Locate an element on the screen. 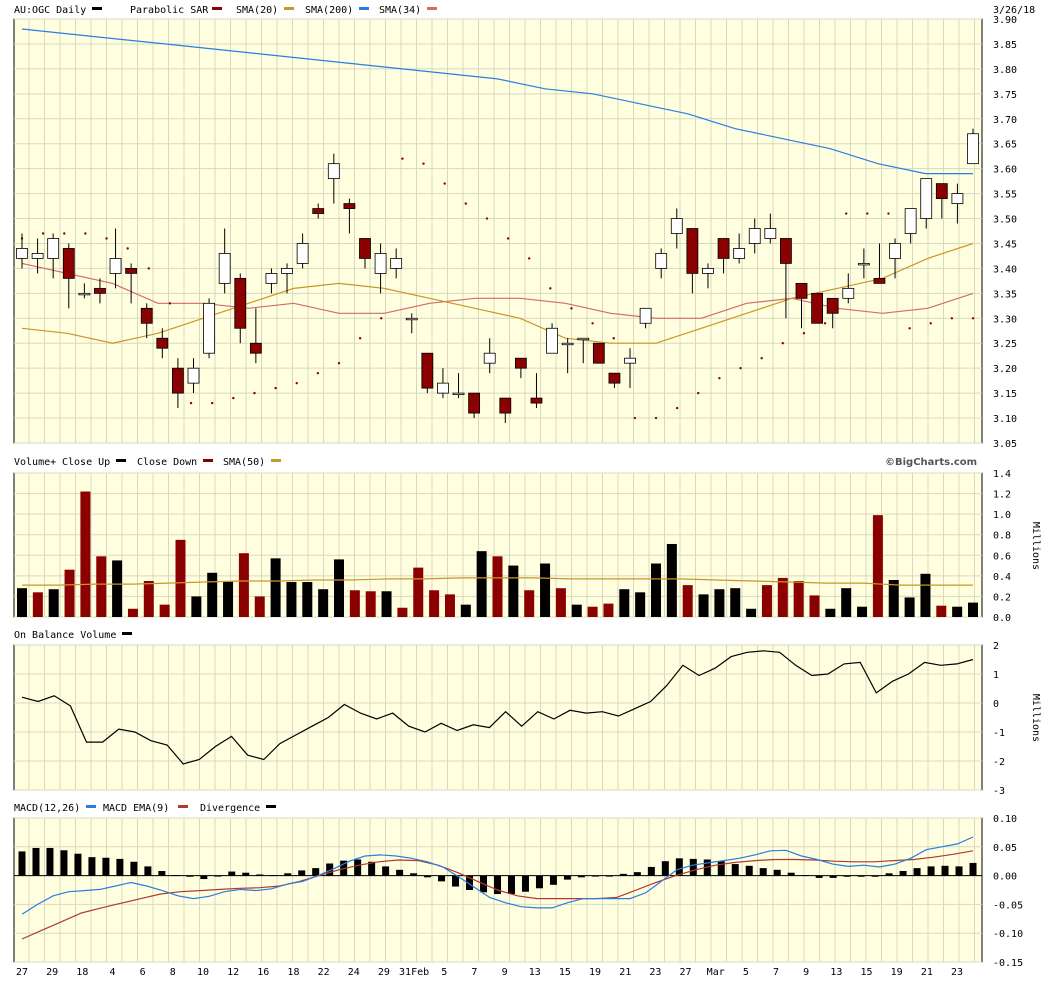  x-tick-label: 12 is located at coordinates (233, 972).